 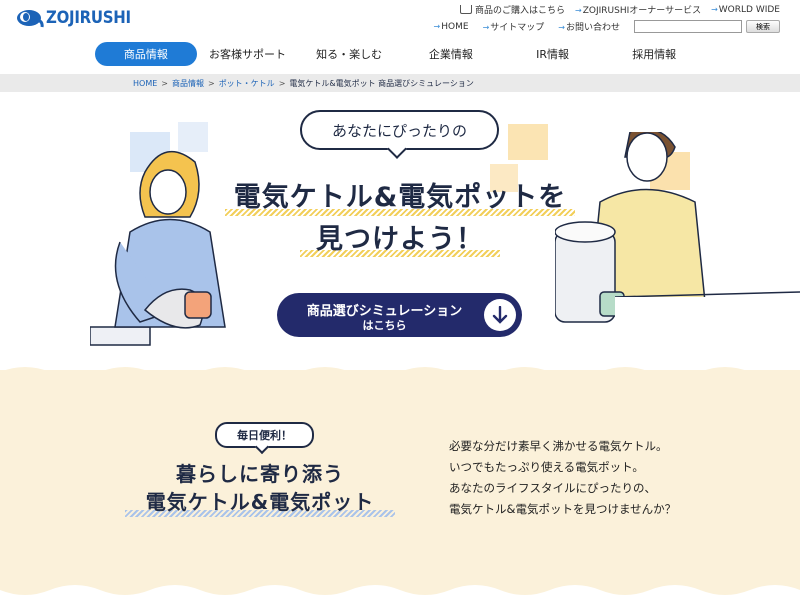 I want to click on hero-title-line2: 見つけよう！, so click(x=400, y=239).